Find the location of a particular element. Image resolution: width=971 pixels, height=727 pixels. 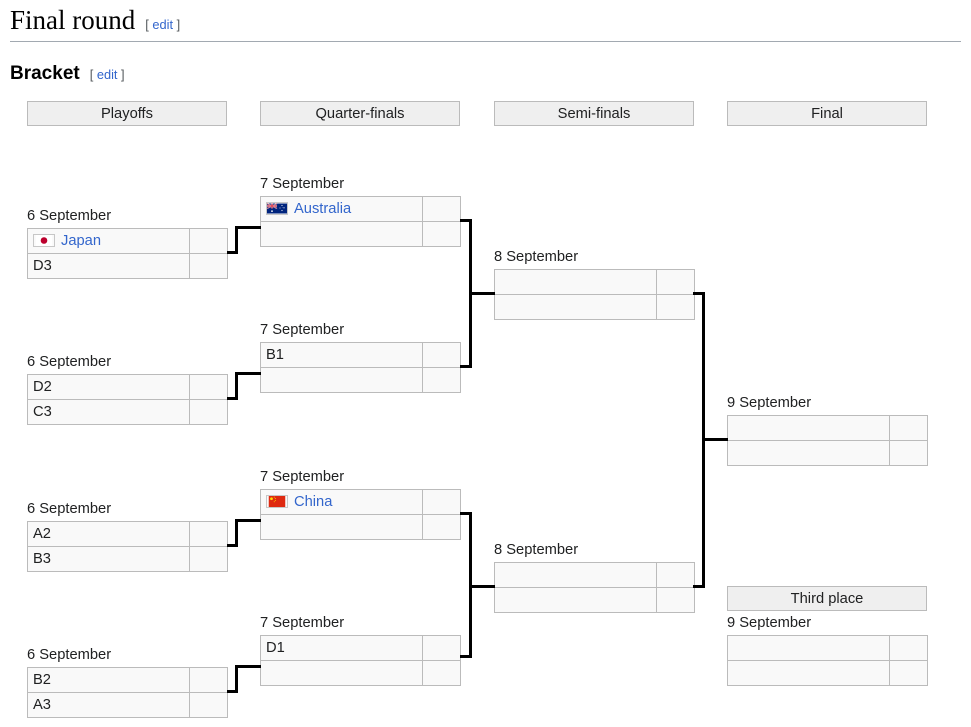

match-quarter-3-table: China is located at coordinates (360, 514).